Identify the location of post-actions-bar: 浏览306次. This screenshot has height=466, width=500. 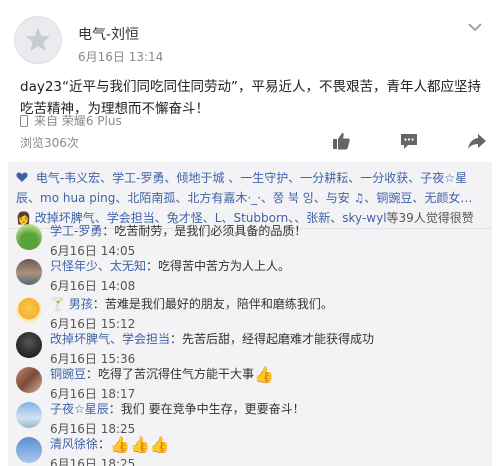
(250, 141).